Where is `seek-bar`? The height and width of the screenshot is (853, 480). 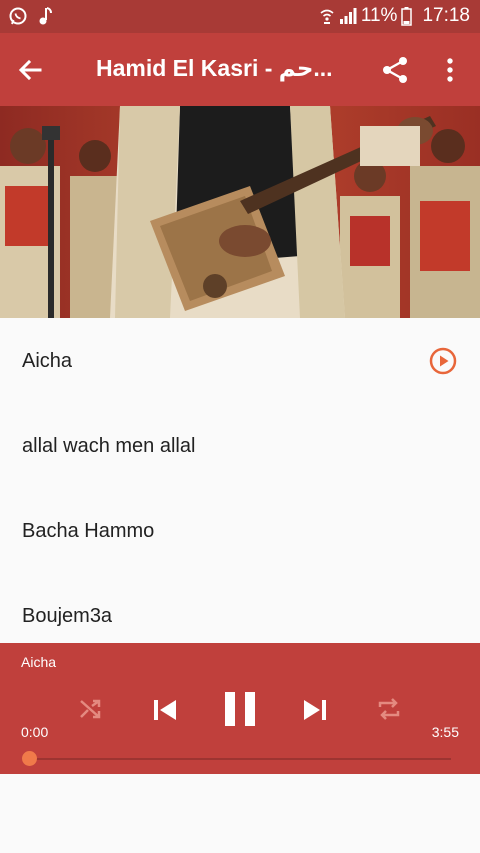 seek-bar is located at coordinates (240, 759).